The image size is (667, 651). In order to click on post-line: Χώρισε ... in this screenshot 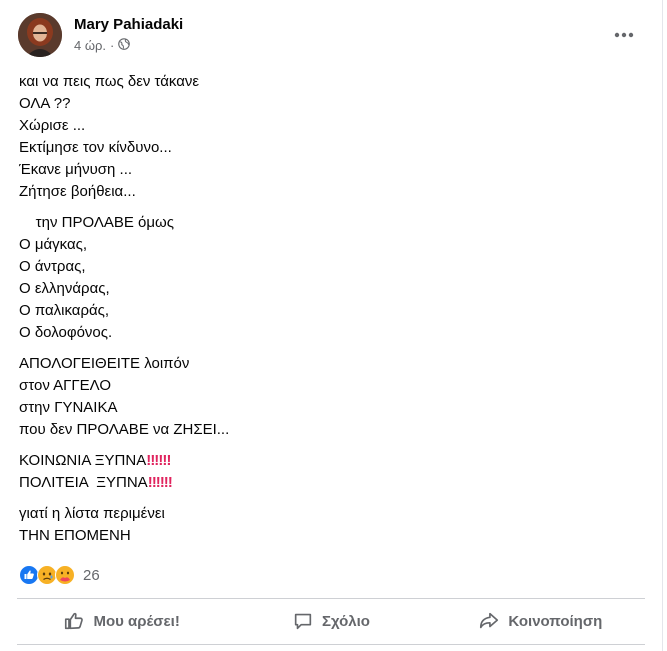, I will do `click(52, 125)`.